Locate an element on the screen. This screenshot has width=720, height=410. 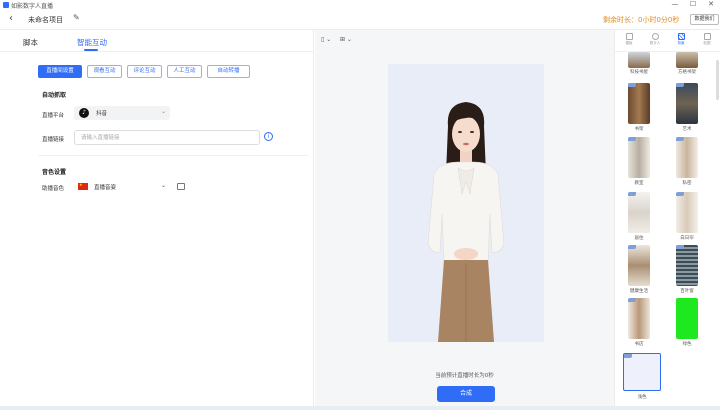
tab-digital-human-label: 数字人 is located at coordinates (655, 43).